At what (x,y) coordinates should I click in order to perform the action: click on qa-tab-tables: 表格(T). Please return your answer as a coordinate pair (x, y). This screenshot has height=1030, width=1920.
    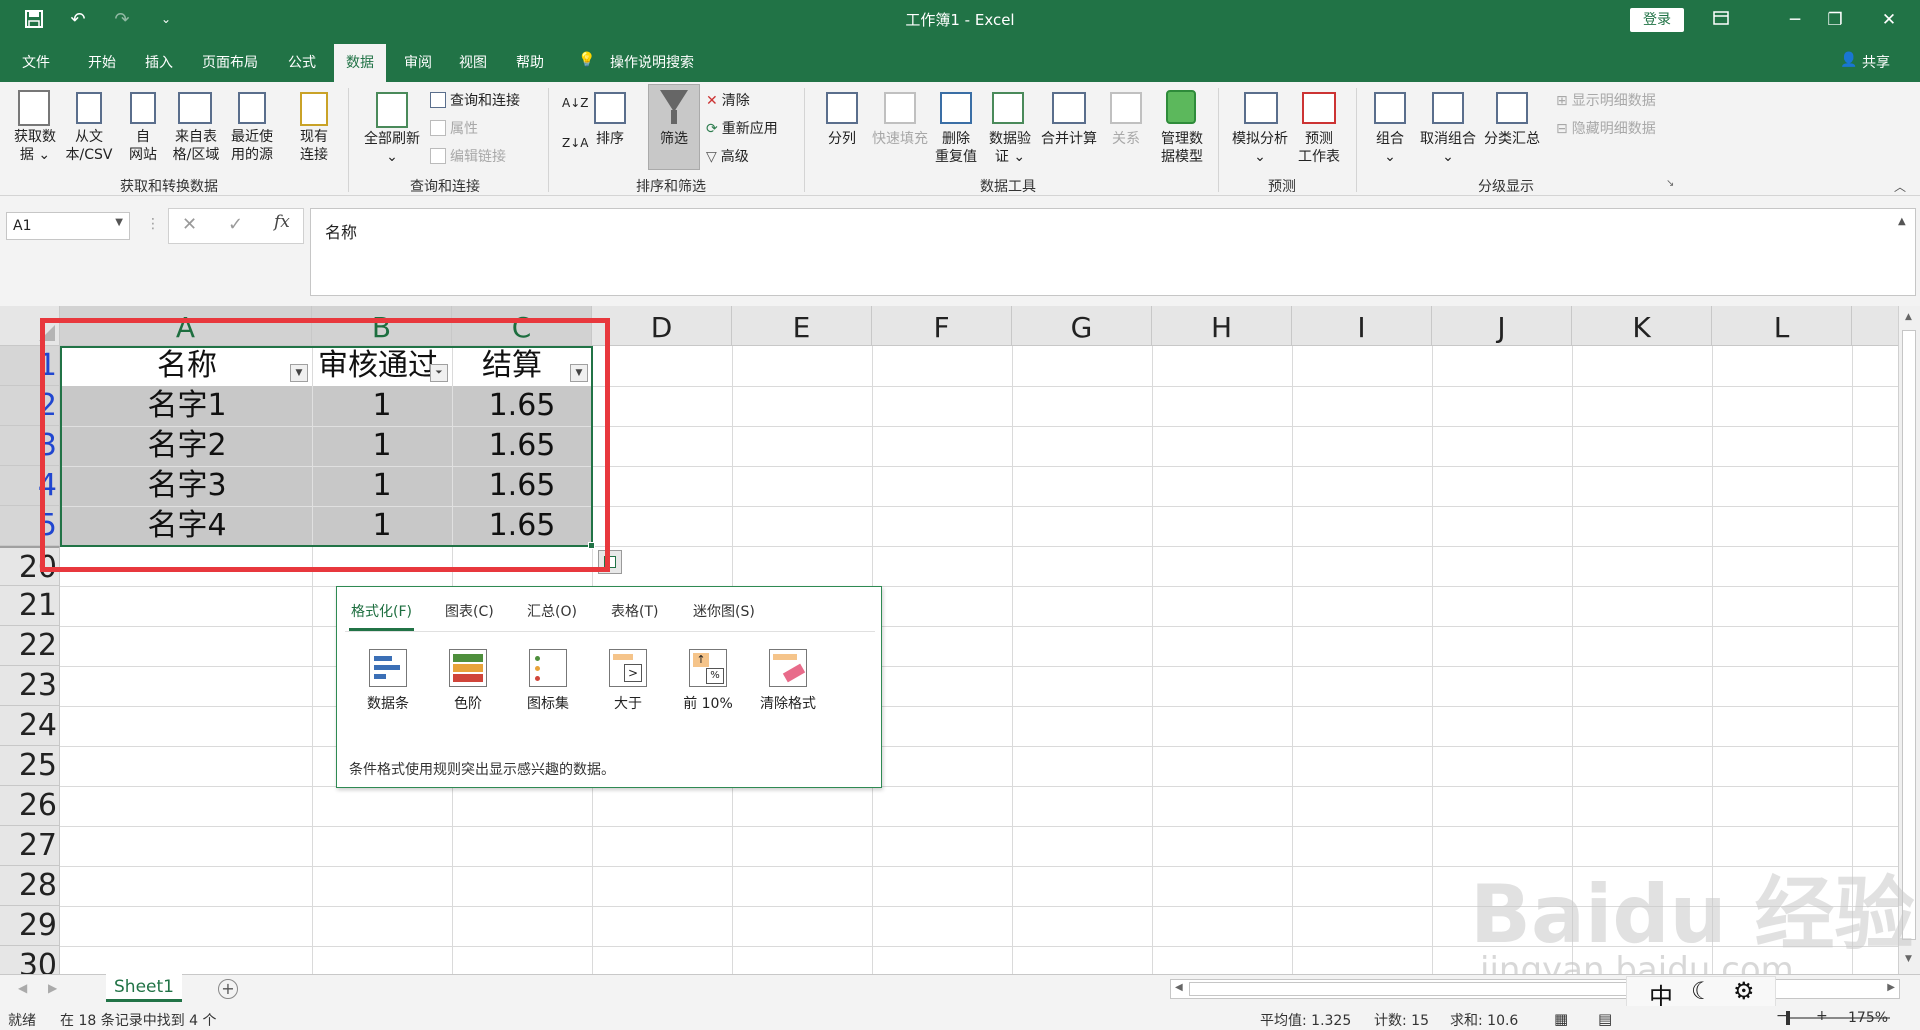
    Looking at the image, I should click on (634, 611).